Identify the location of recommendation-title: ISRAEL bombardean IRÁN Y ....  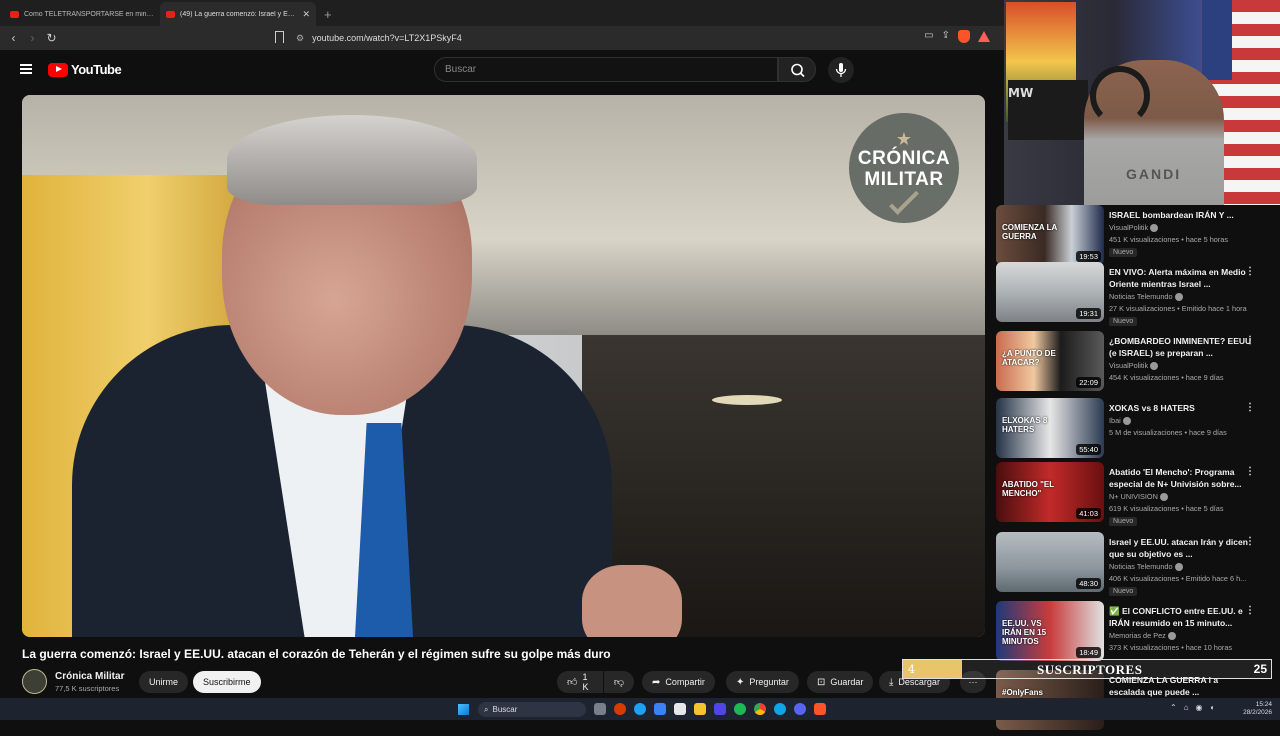
(1180, 215).